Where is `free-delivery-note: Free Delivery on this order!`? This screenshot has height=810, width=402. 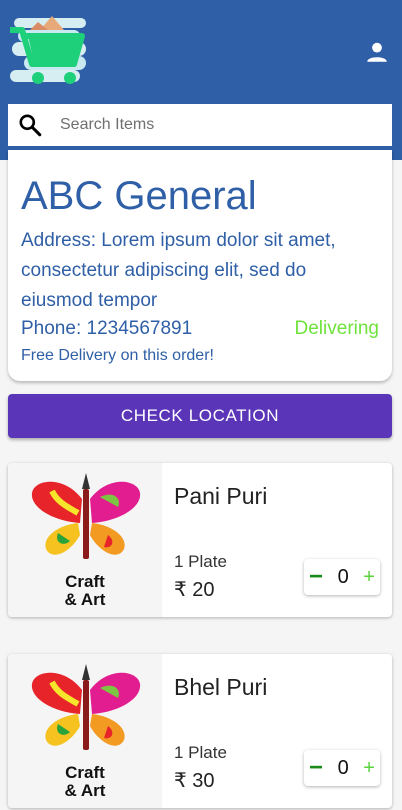 free-delivery-note: Free Delivery on this order! is located at coordinates (117, 355).